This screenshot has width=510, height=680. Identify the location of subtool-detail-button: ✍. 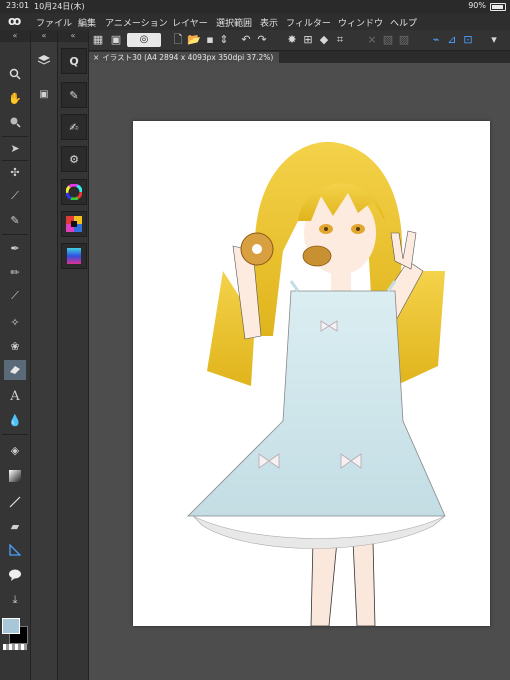
(74, 127).